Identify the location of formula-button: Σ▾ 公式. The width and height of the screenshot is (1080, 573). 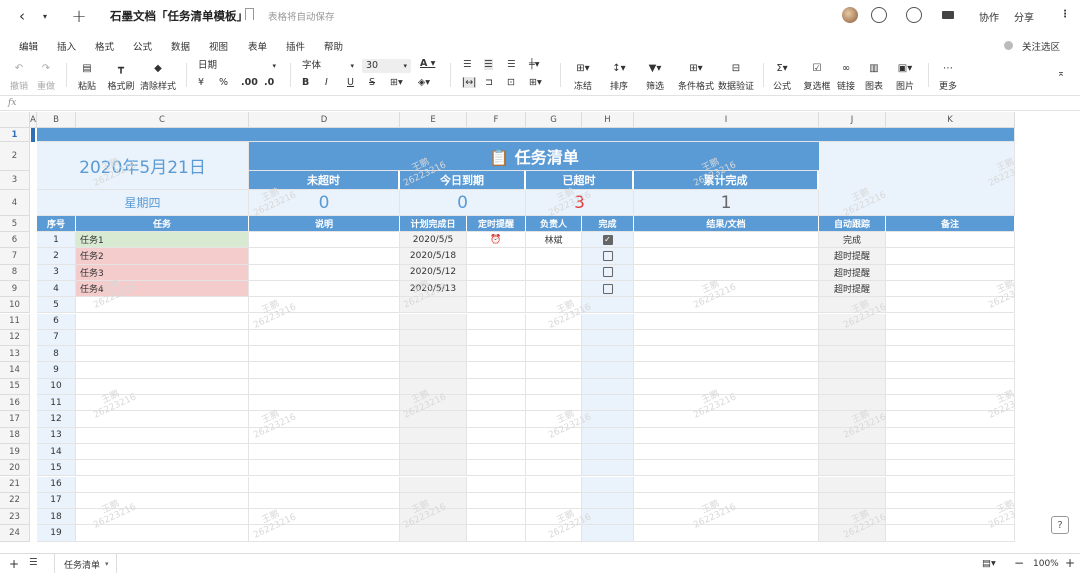
(782, 75).